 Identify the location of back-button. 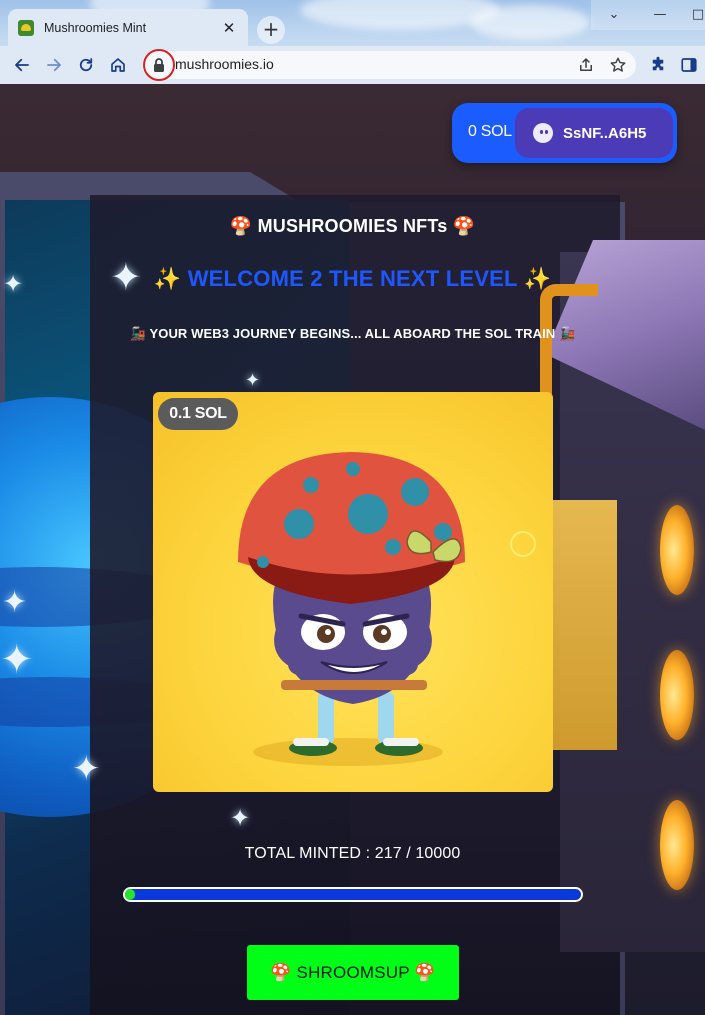
(22, 65).